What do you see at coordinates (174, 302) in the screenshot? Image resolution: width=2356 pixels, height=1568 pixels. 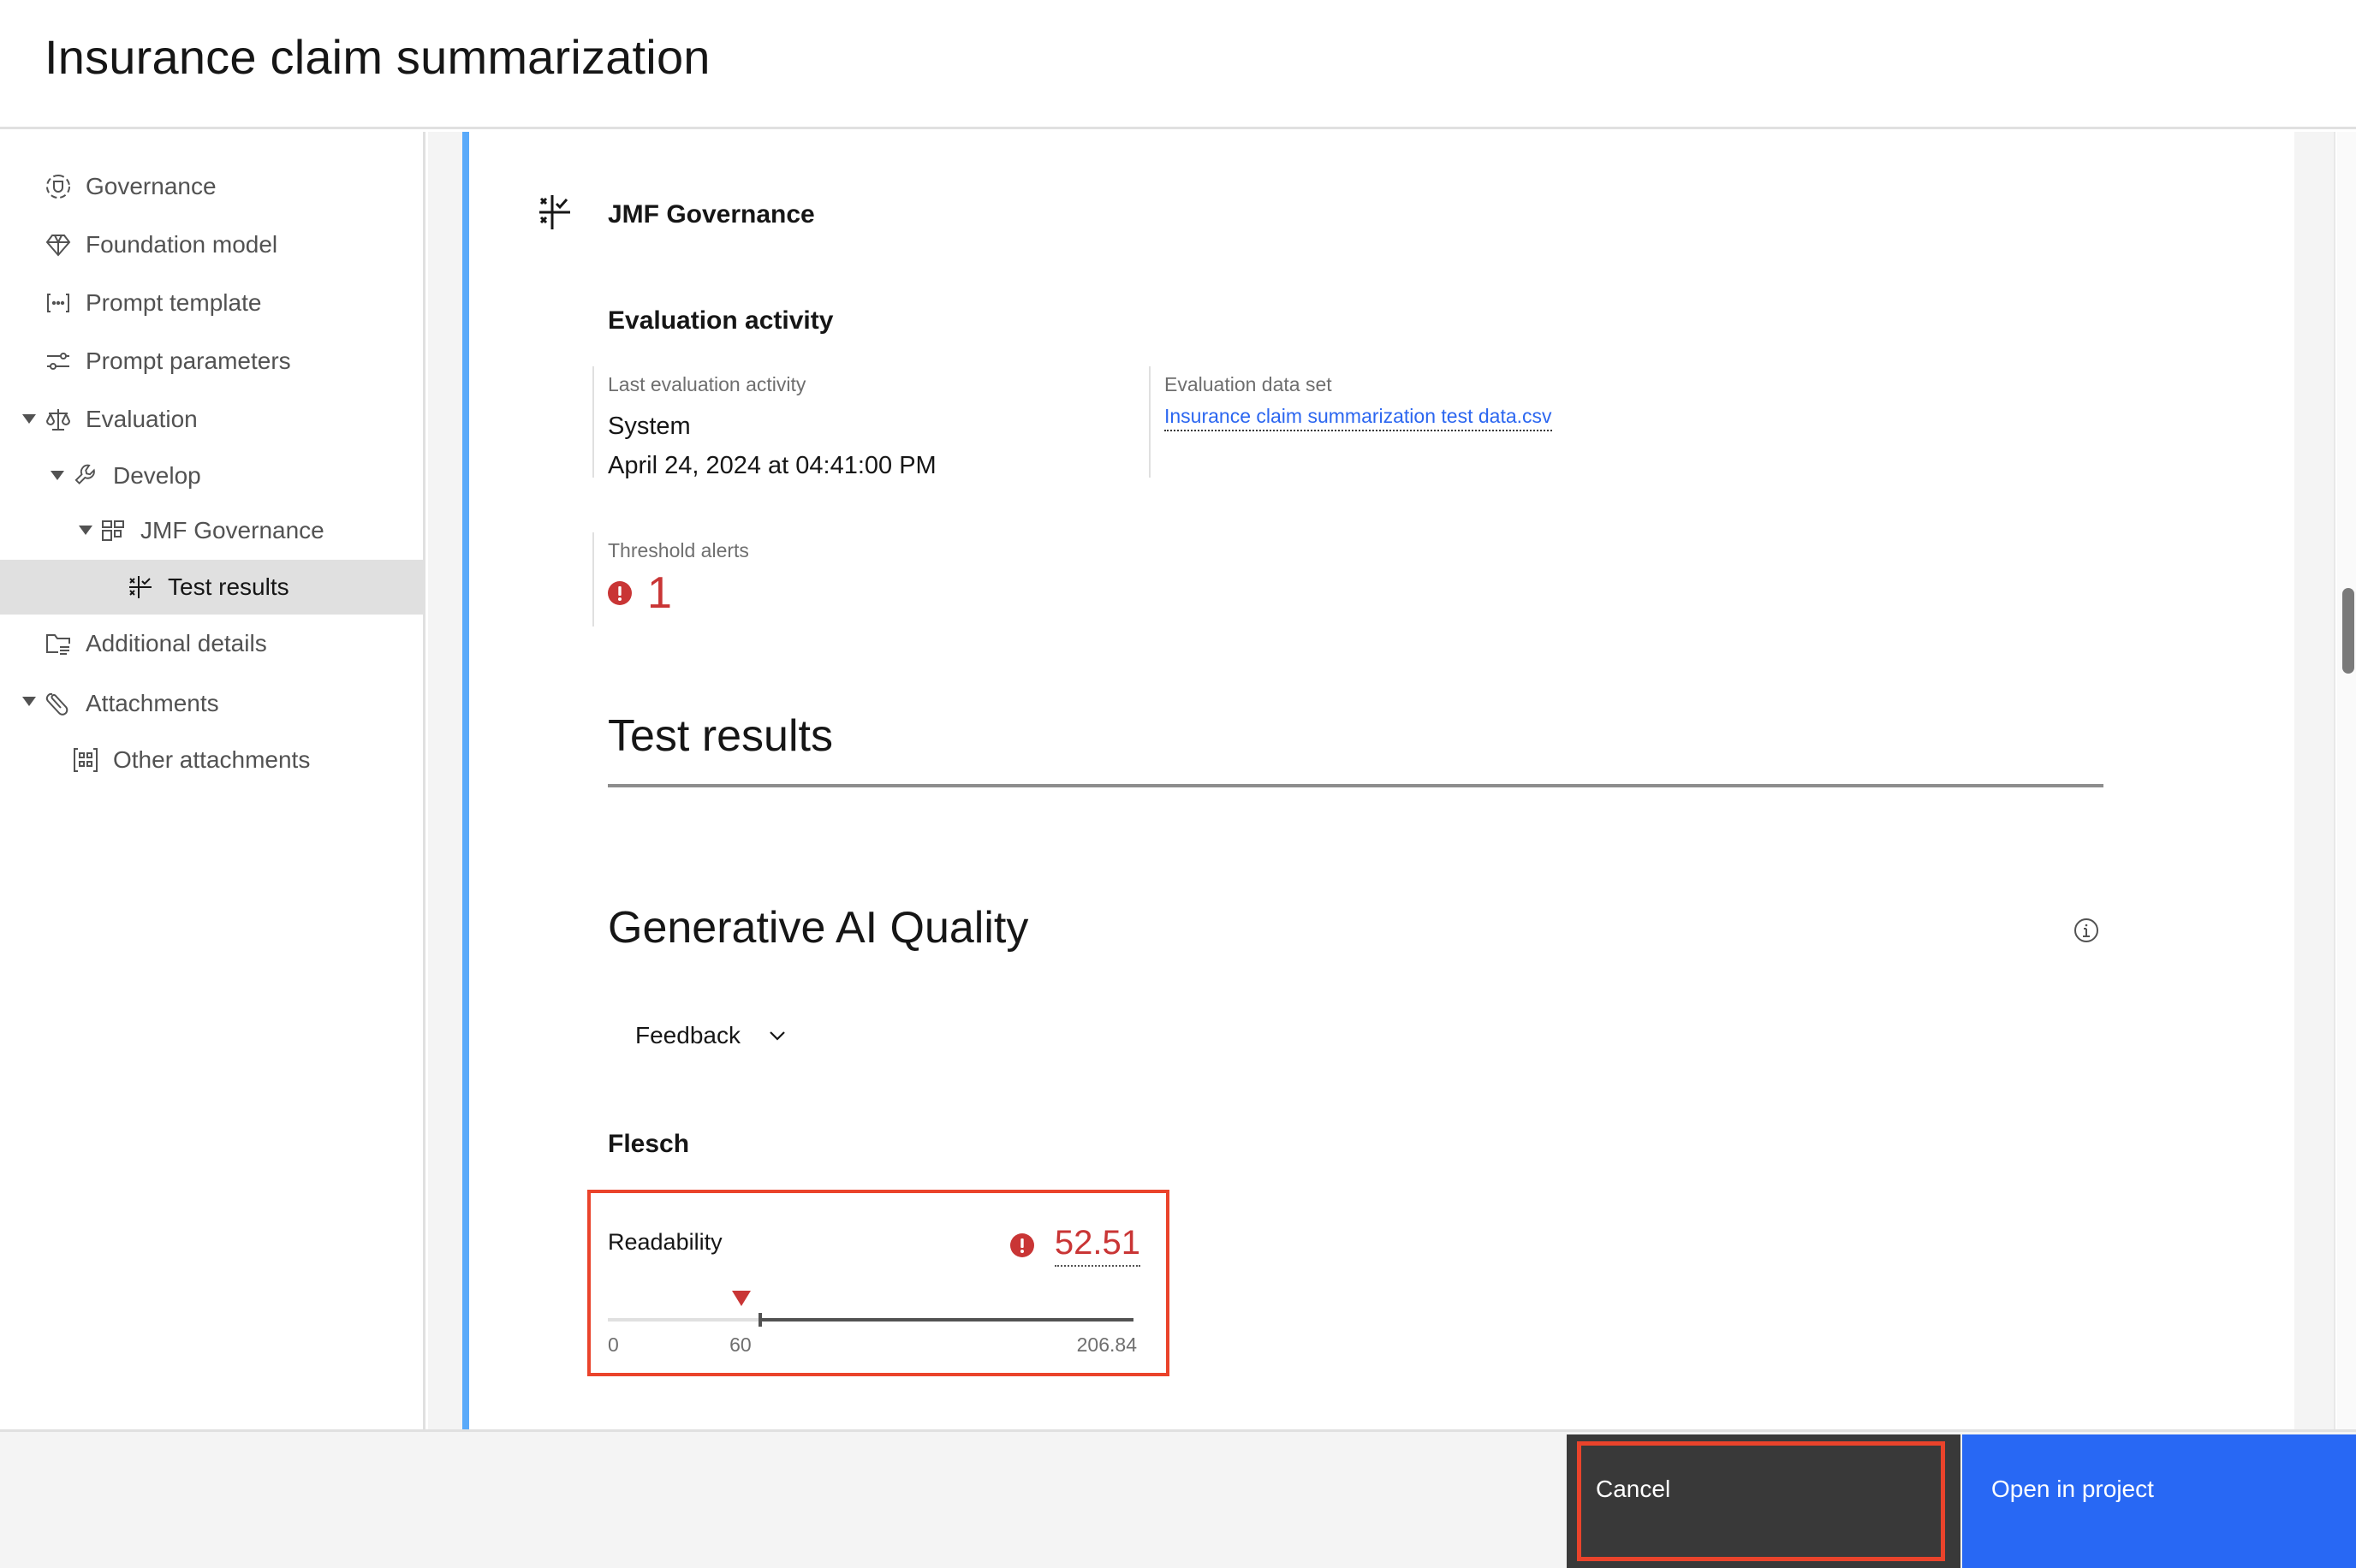 I see `sidebar-item-label: Prompt template` at bounding box center [174, 302].